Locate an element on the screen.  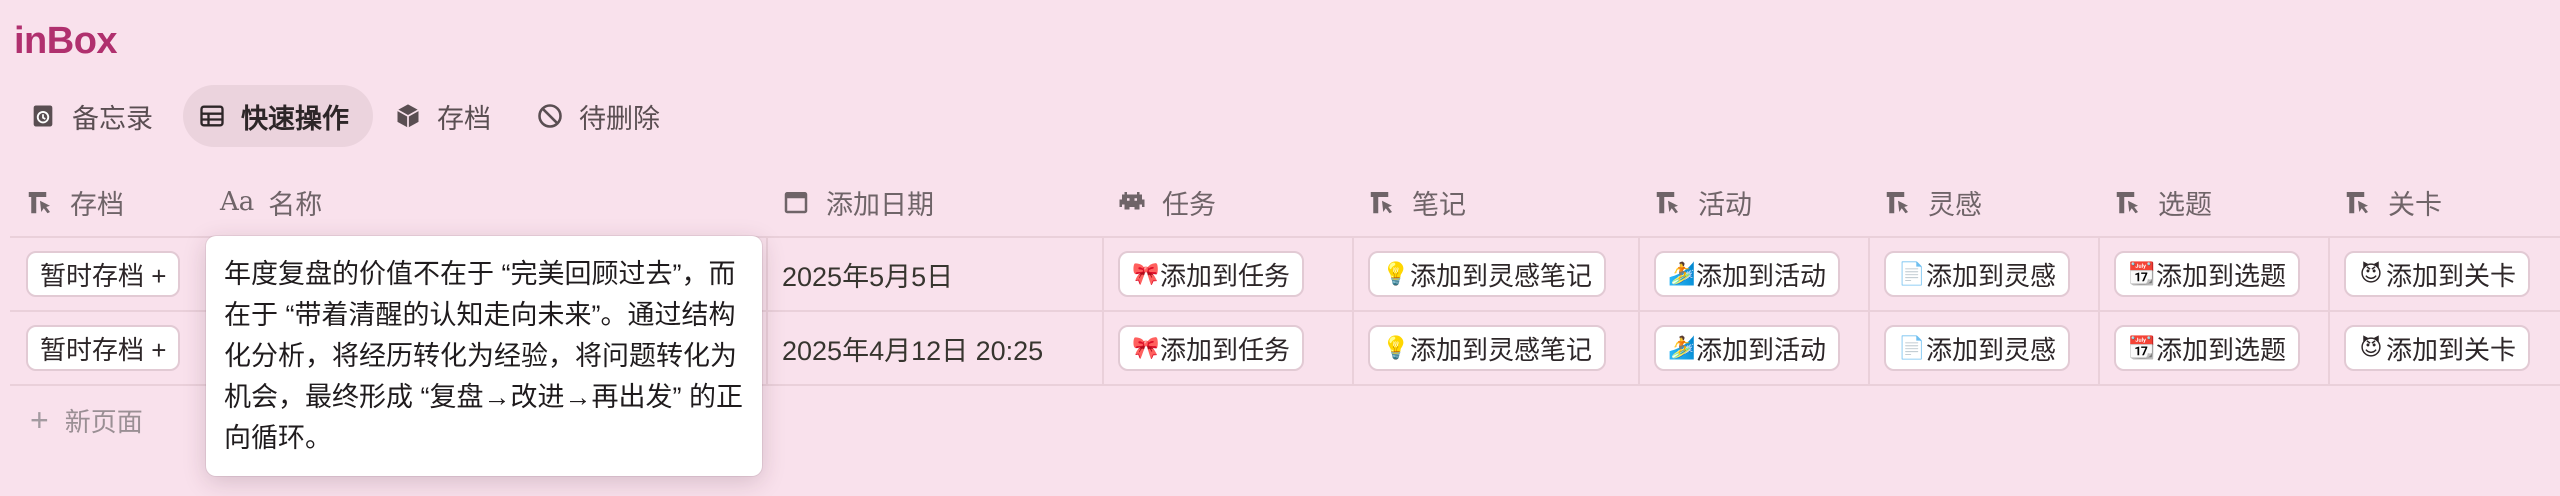
column-header-note: 笔记 is located at coordinates (1495, 202).